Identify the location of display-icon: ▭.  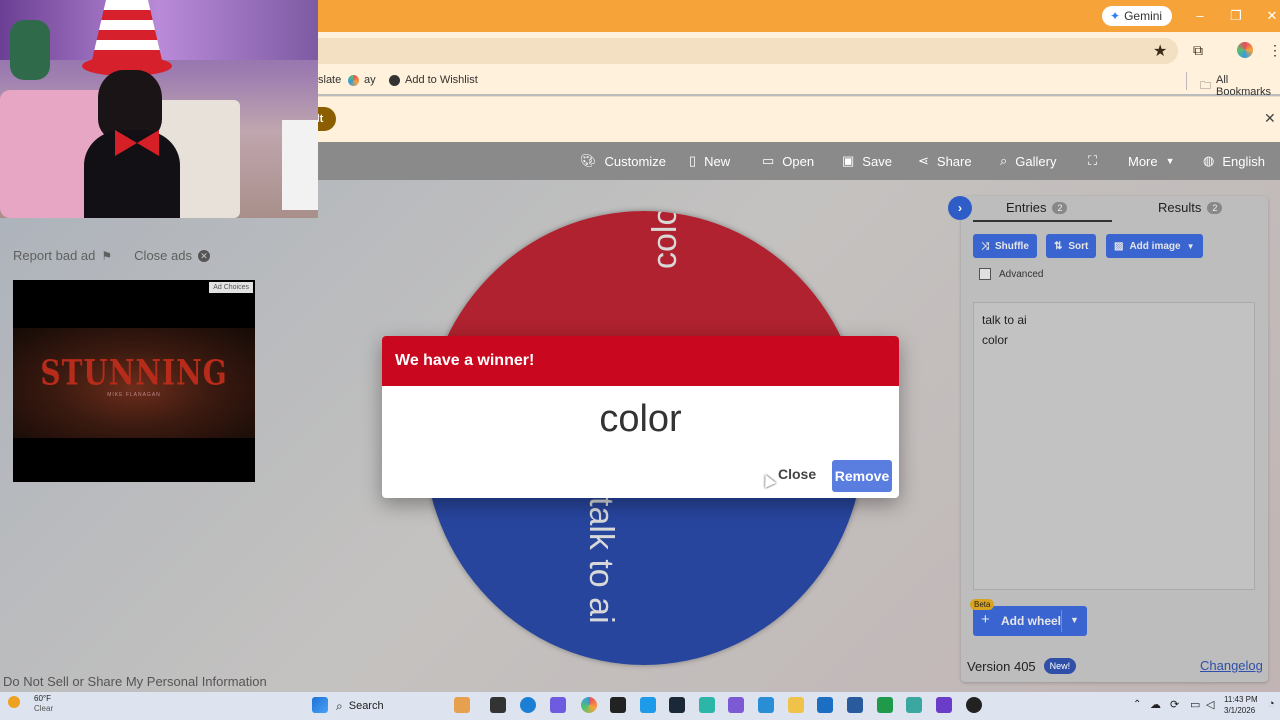
(1195, 704).